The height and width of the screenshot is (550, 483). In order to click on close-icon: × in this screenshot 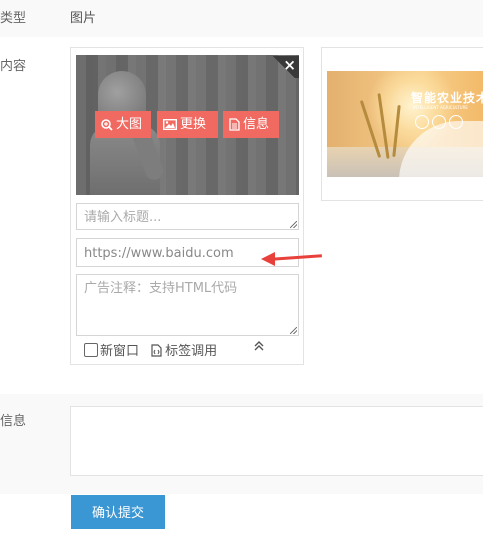, I will do `click(289, 65)`.